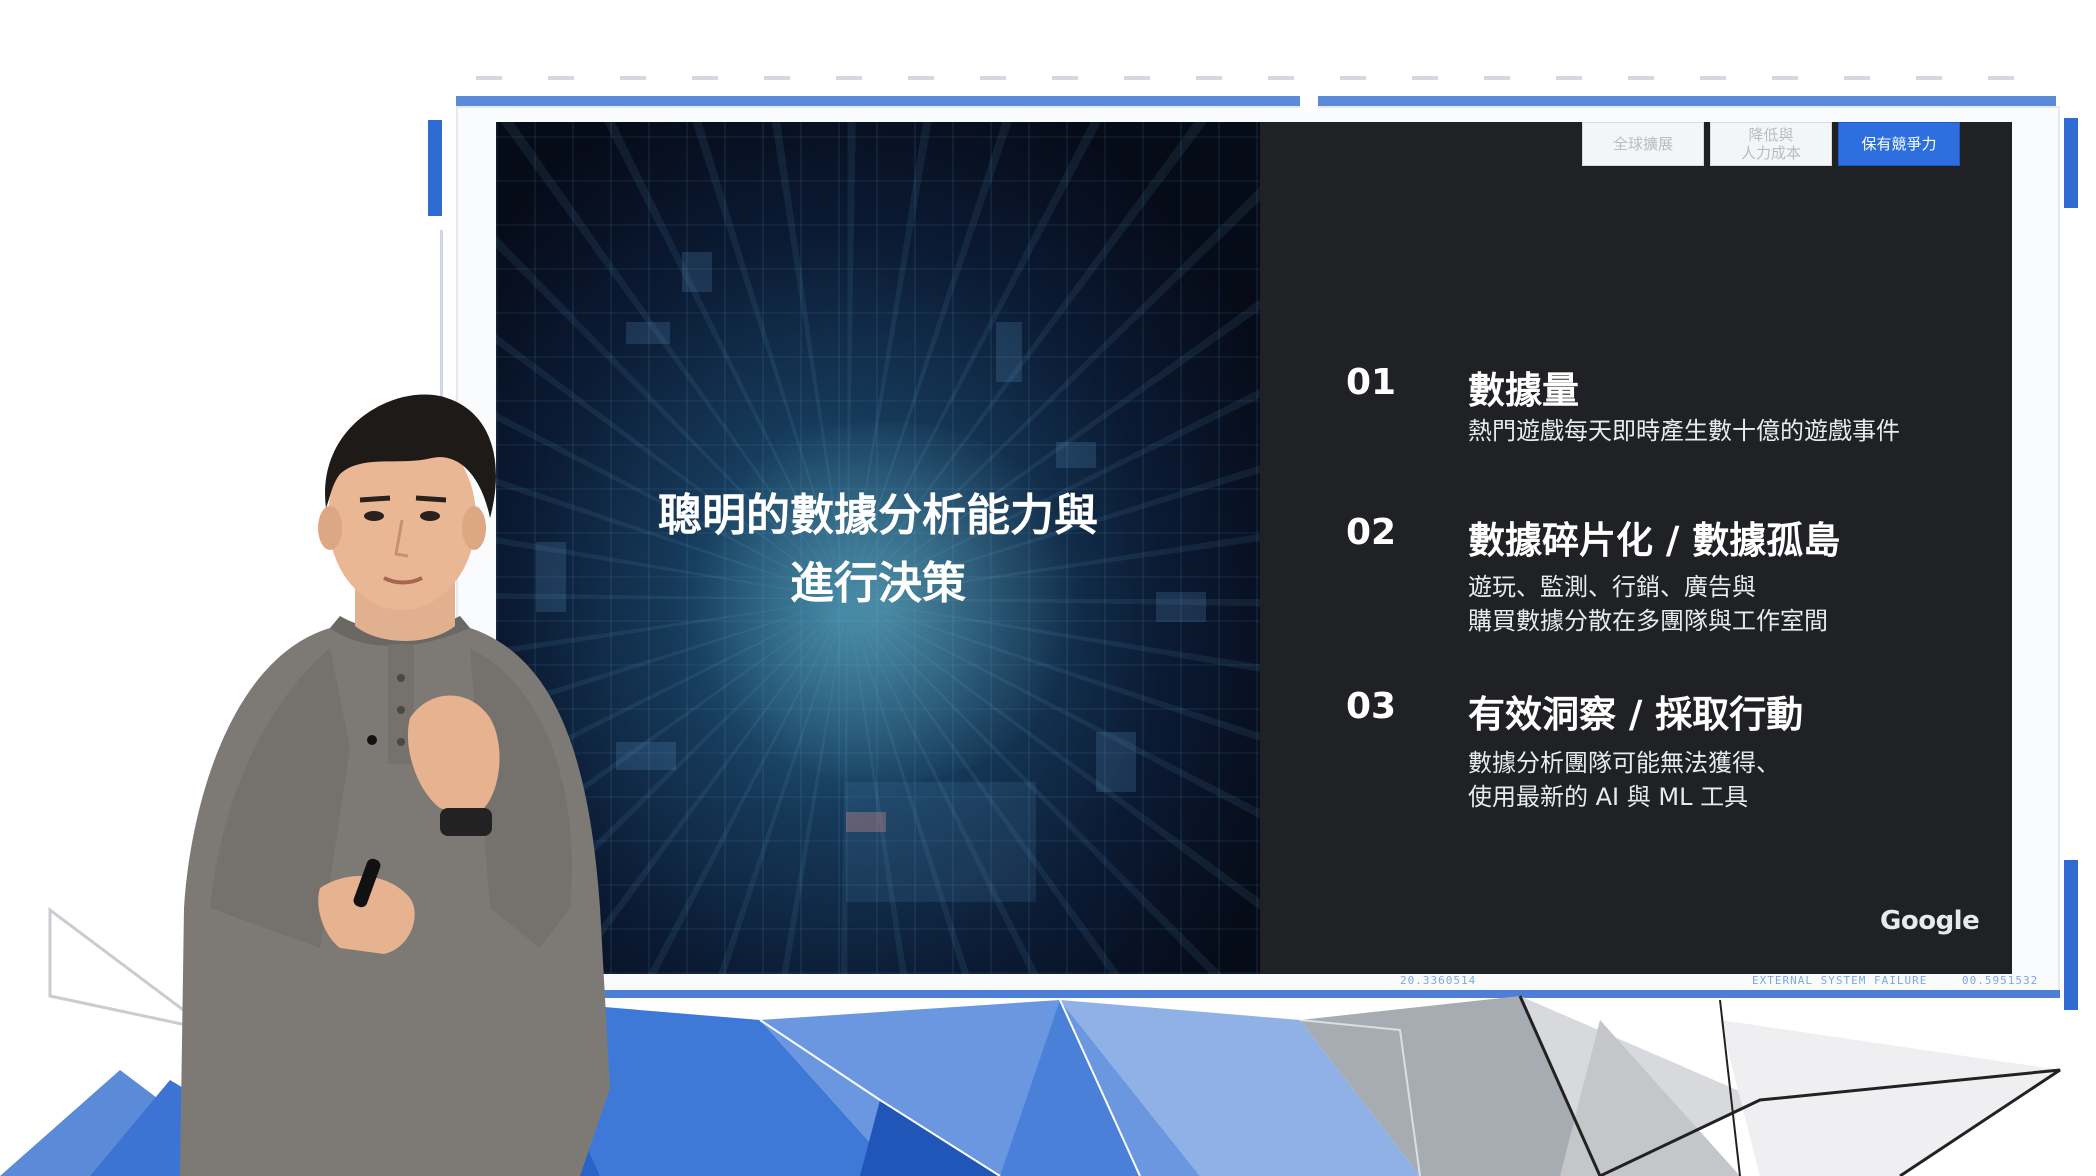 The width and height of the screenshot is (2096, 1176). Describe the element at coordinates (1636, 714) in the screenshot. I see `item-title: 有效洞察 / 採取行動` at that location.